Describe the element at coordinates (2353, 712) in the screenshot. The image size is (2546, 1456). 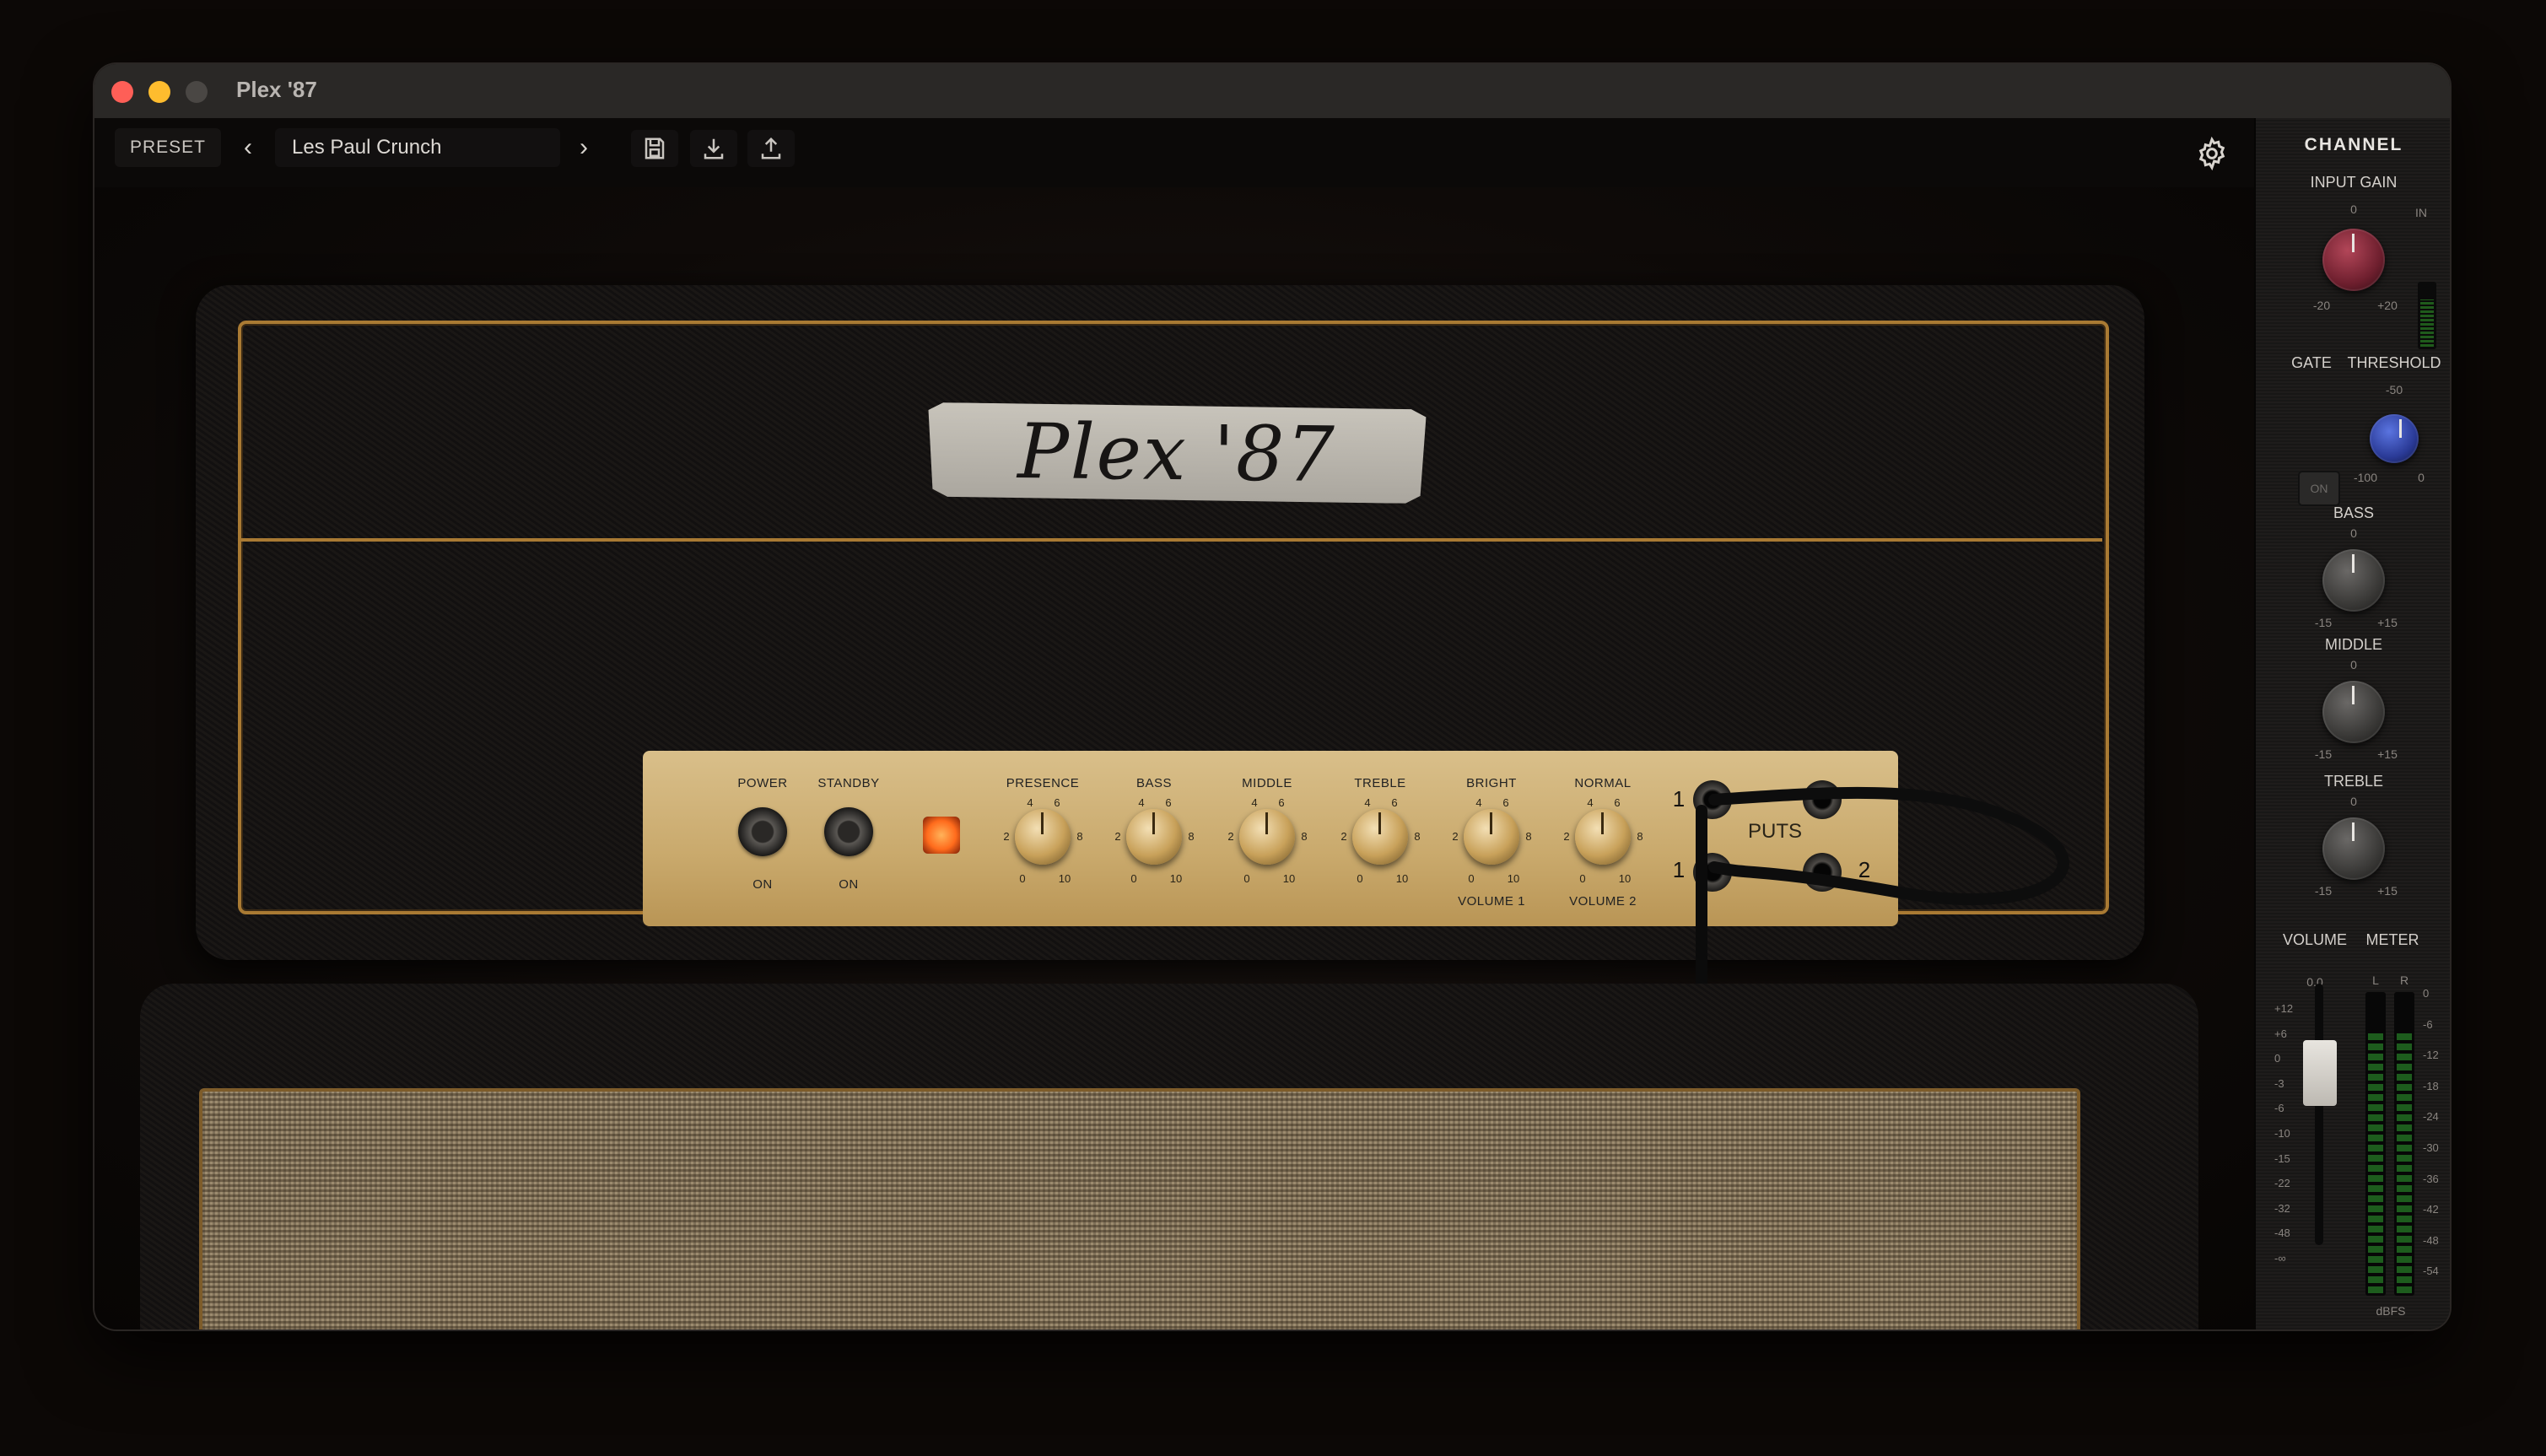
I see `channel-middle-knob` at that location.